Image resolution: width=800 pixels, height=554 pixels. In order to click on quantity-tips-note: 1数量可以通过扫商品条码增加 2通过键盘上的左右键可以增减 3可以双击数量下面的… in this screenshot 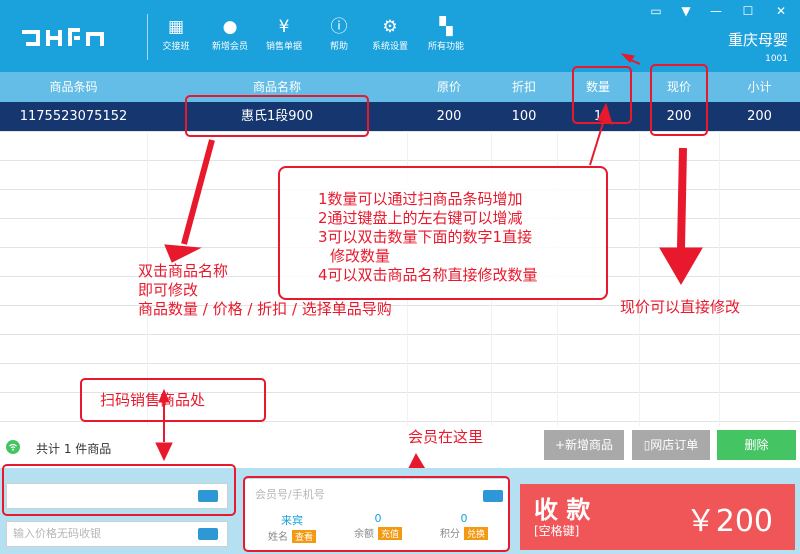, I will do `click(443, 233)`.